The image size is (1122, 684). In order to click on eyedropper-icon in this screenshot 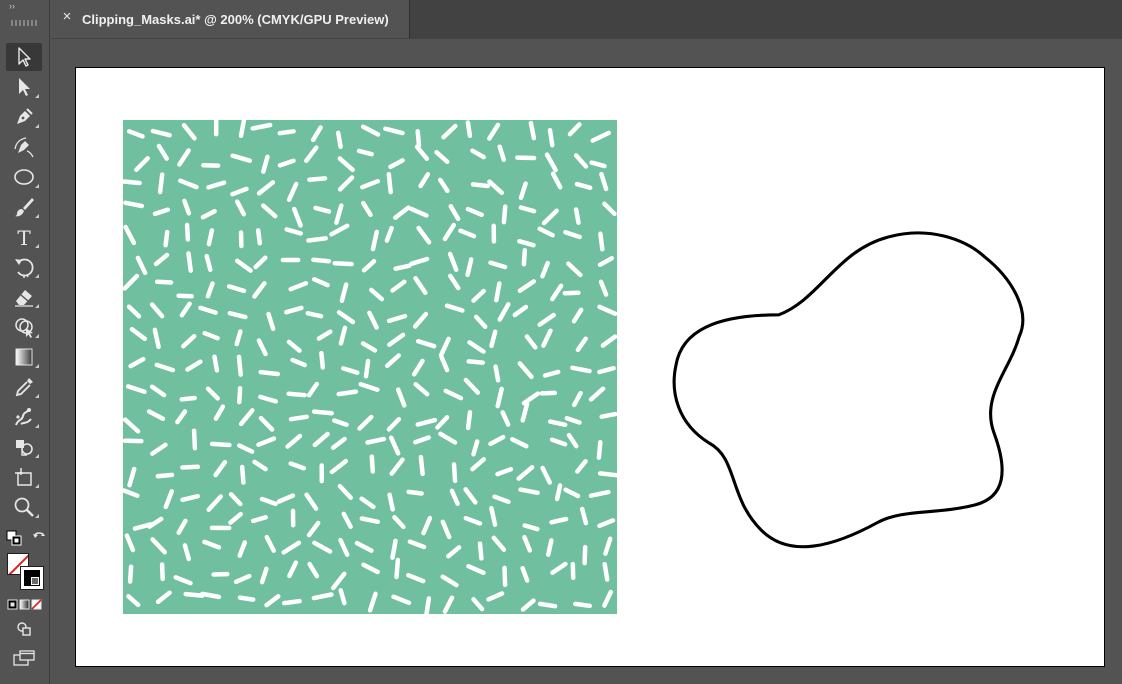, I will do `click(24, 387)`.